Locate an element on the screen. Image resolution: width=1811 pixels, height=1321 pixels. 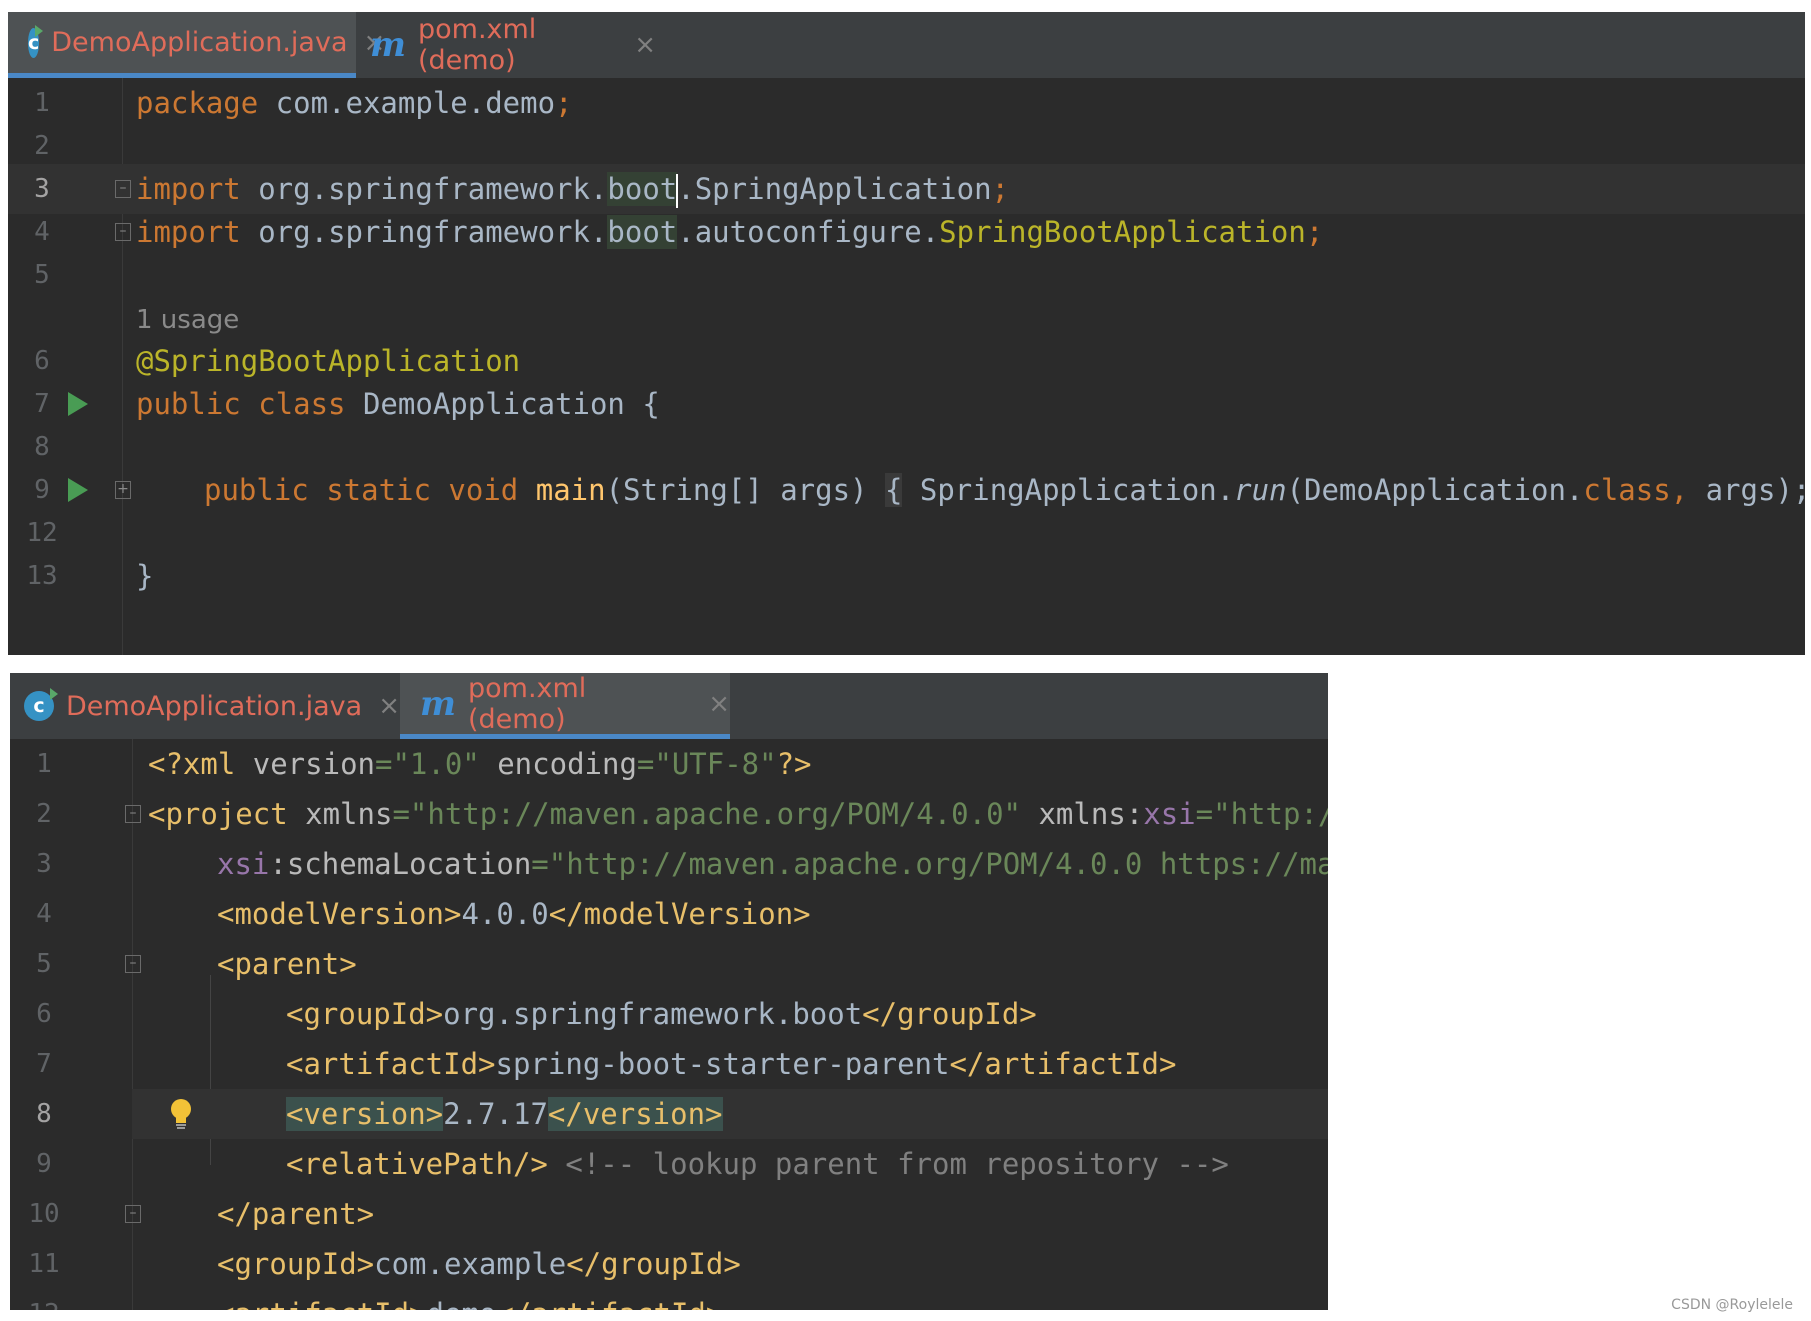
usage-hint: 1 usage is located at coordinates (187, 320).